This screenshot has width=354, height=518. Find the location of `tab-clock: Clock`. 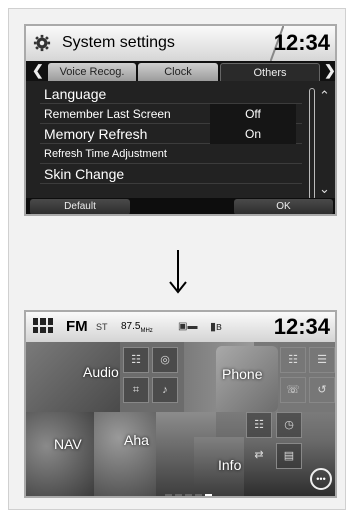

tab-clock: Clock is located at coordinates (178, 72).